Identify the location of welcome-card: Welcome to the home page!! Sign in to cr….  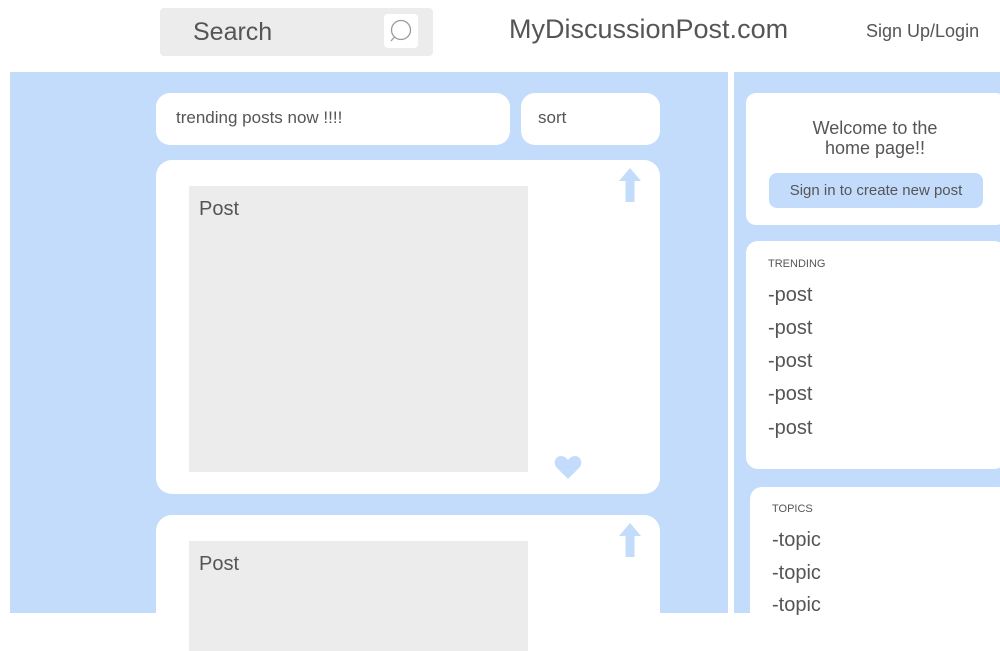
(873, 159).